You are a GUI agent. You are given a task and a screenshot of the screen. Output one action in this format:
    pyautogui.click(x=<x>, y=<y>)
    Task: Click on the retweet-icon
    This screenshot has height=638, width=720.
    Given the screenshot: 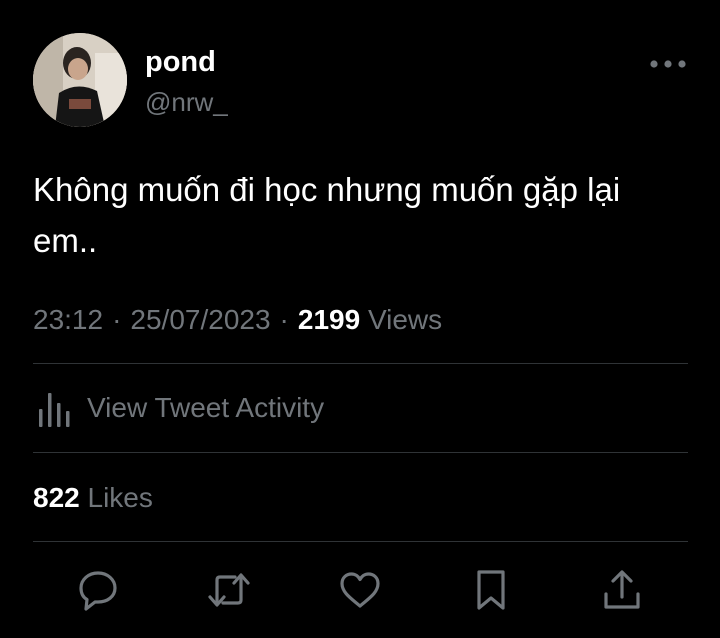 What is the action you would take?
    pyautogui.click(x=229, y=590)
    